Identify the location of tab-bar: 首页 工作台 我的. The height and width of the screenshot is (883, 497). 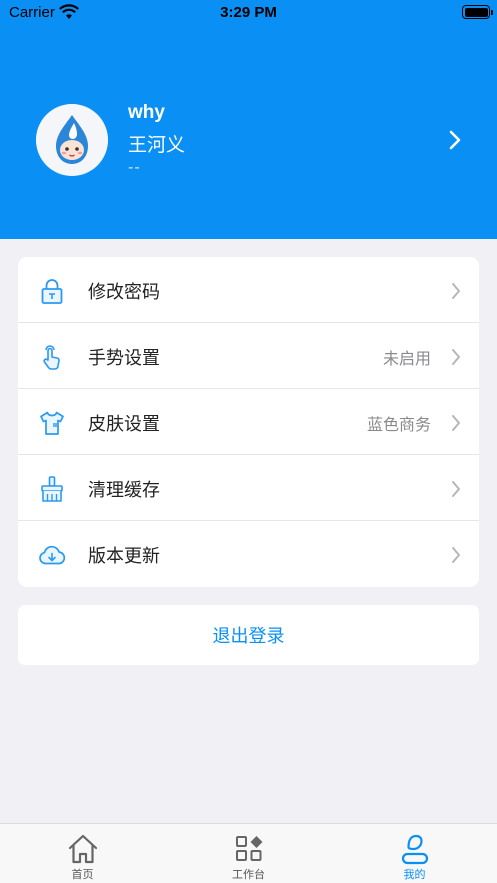
(248, 853).